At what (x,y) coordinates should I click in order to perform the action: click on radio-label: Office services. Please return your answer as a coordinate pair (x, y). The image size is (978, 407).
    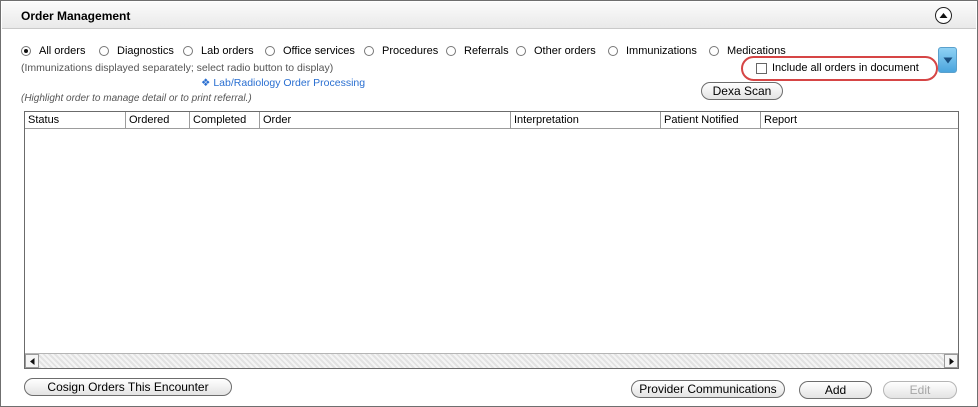
    Looking at the image, I should click on (319, 51).